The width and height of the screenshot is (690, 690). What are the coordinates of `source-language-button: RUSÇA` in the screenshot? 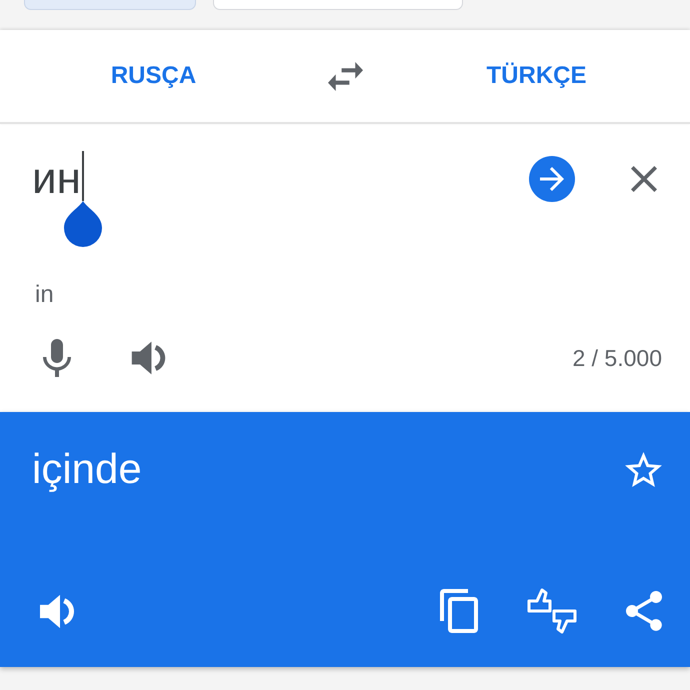 It's located at (153, 76).